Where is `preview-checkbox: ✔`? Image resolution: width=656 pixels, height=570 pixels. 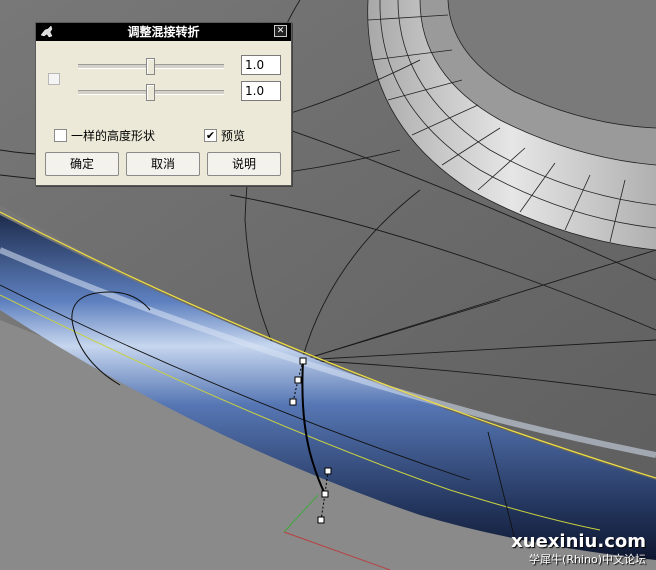 preview-checkbox: ✔ is located at coordinates (210, 135).